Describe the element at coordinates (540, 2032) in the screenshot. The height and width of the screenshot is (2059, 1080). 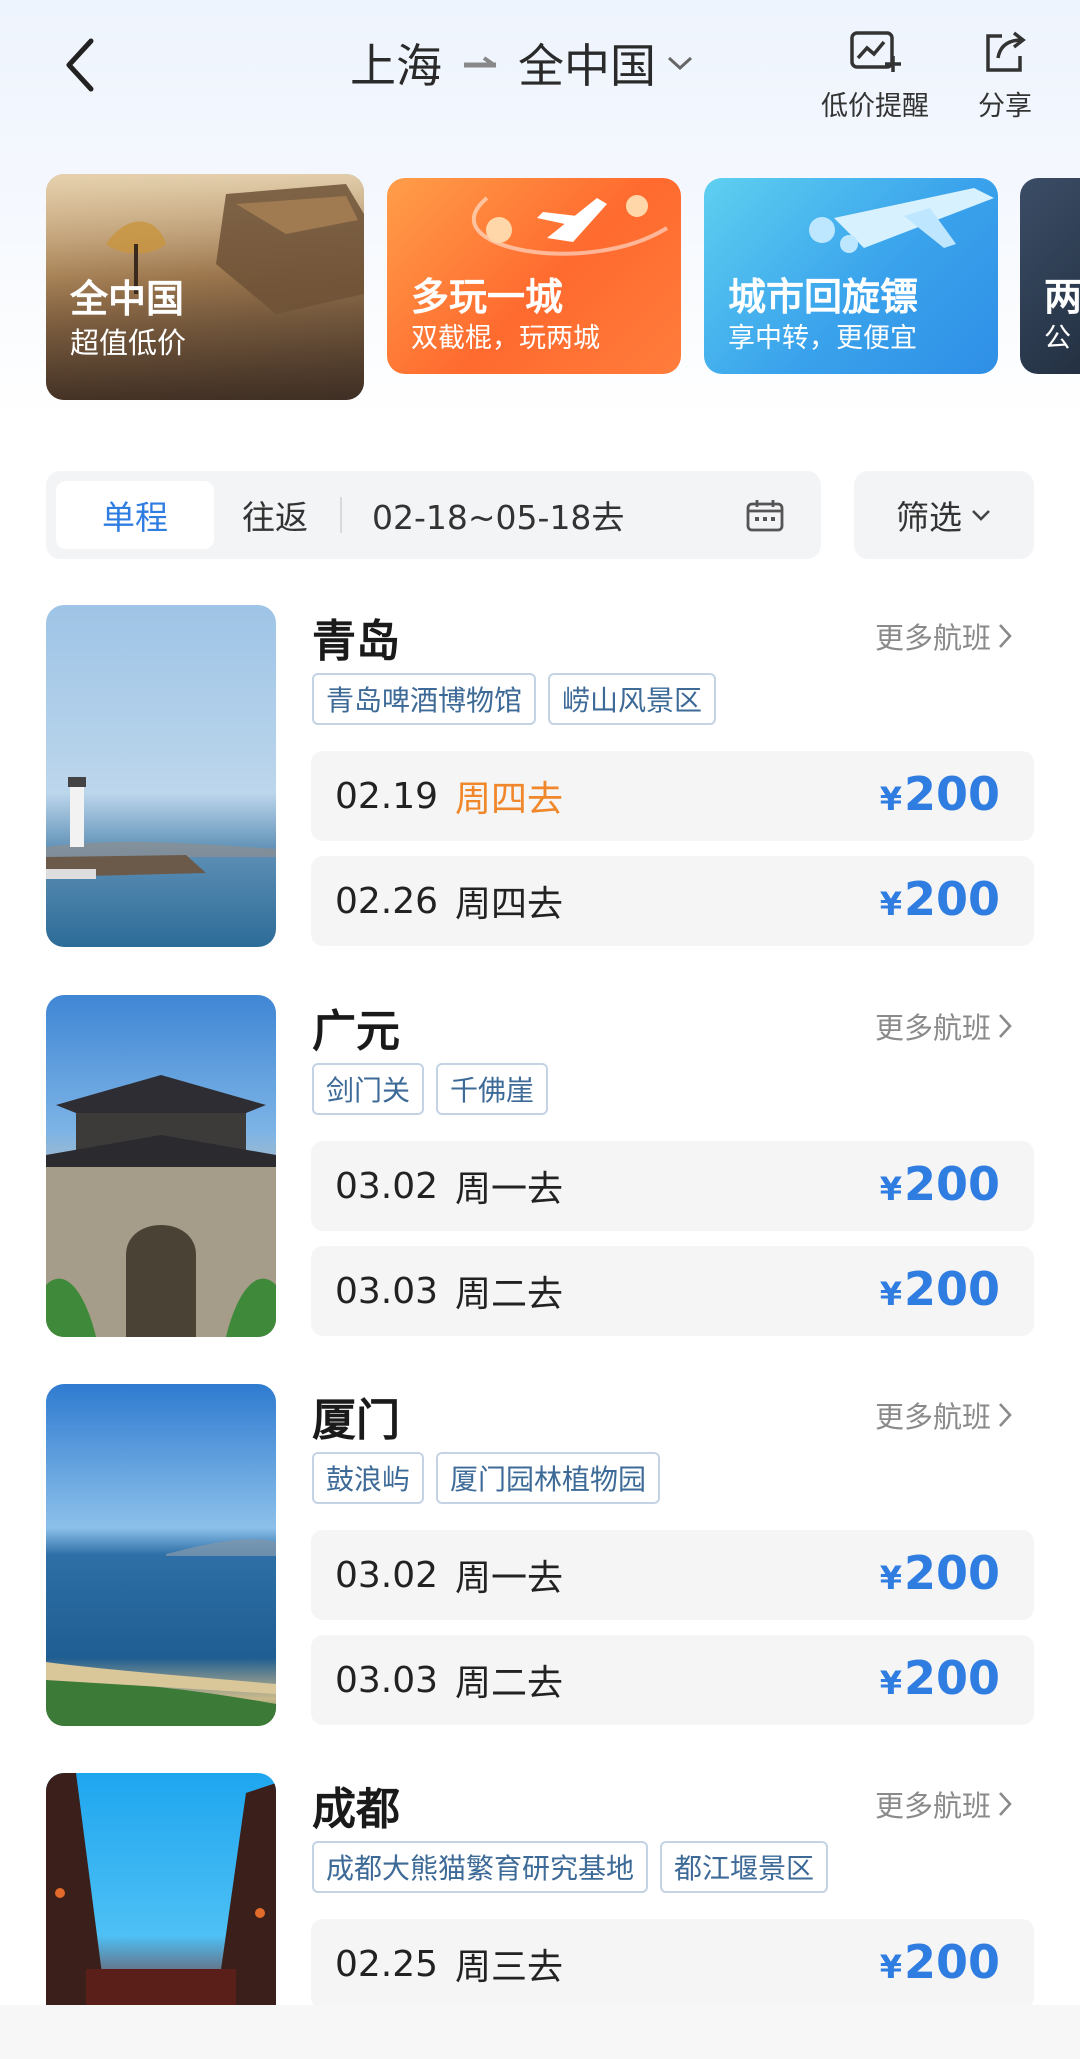
I see `bottom-edge` at that location.